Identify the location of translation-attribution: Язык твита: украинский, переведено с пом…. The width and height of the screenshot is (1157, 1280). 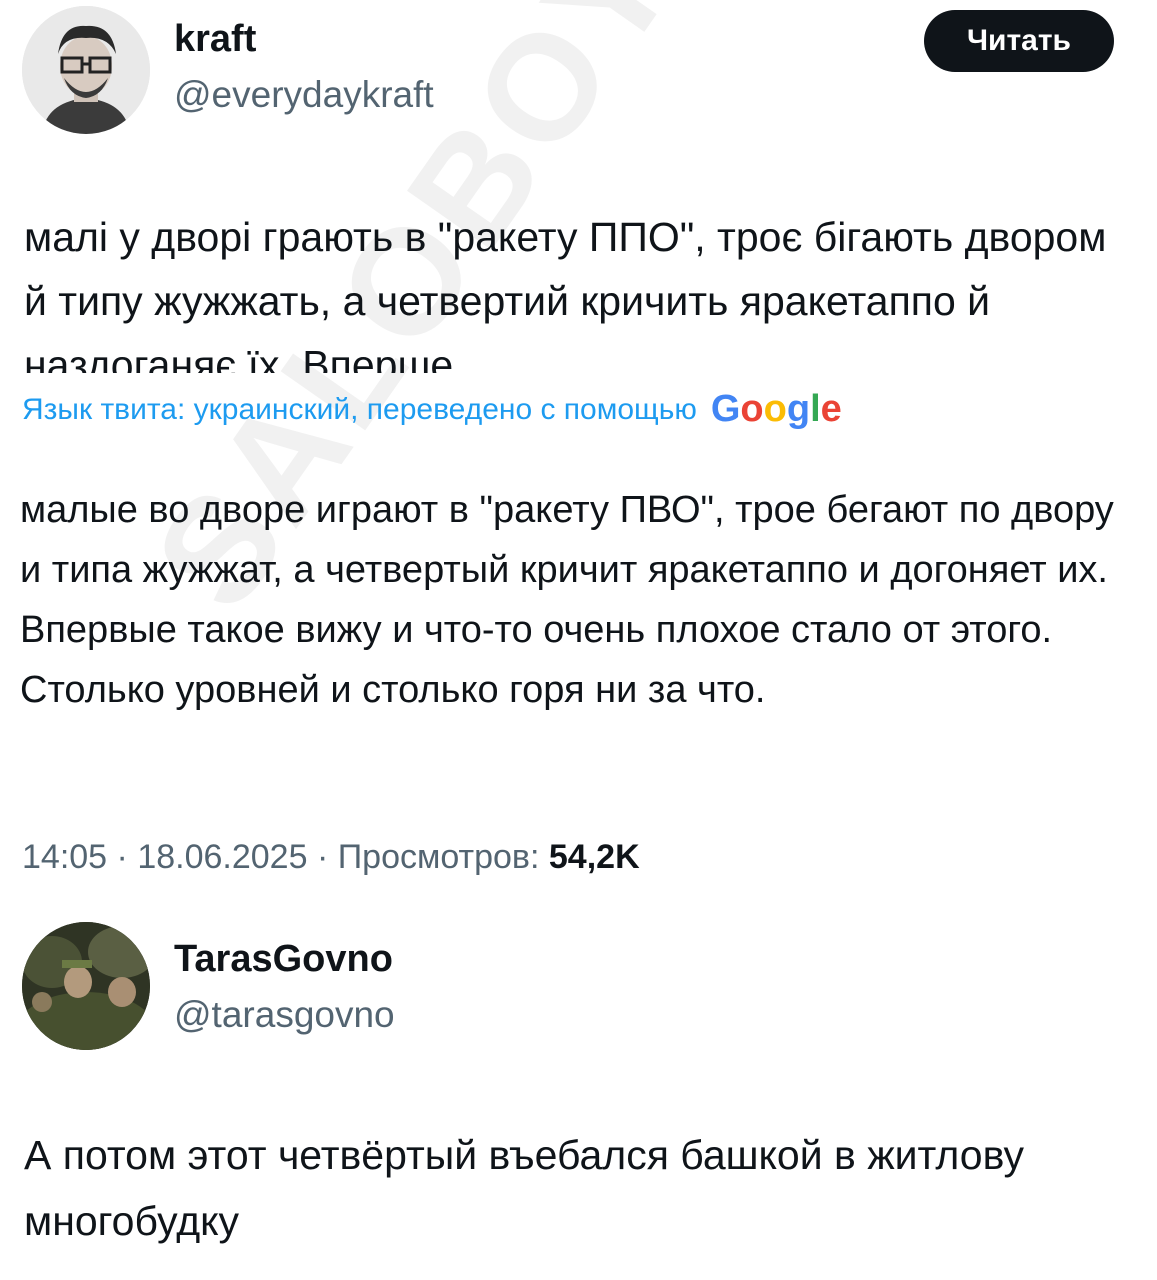
(432, 409).